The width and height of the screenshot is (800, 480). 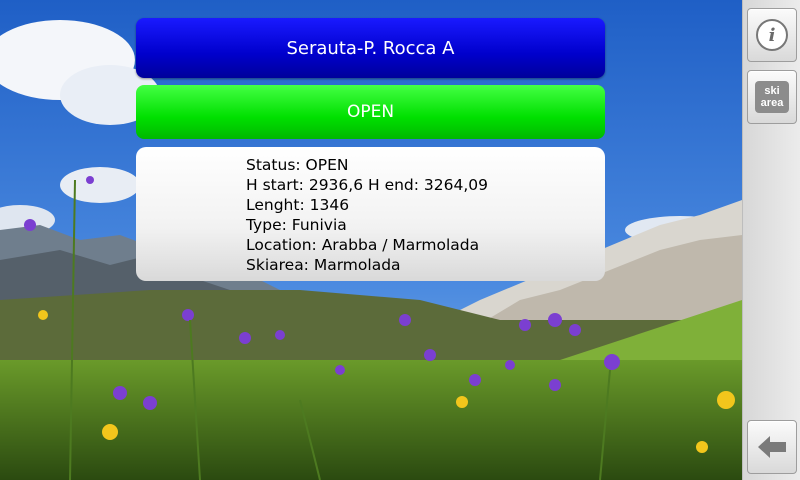 I want to click on arrow-left-icon, so click(x=772, y=447).